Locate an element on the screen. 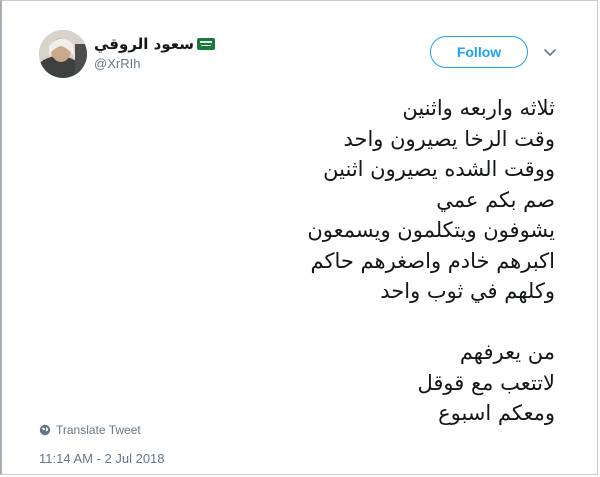 The width and height of the screenshot is (600, 477). tweet-timestamp: 11:14 AM - 2 Jul 2018 is located at coordinates (102, 458).